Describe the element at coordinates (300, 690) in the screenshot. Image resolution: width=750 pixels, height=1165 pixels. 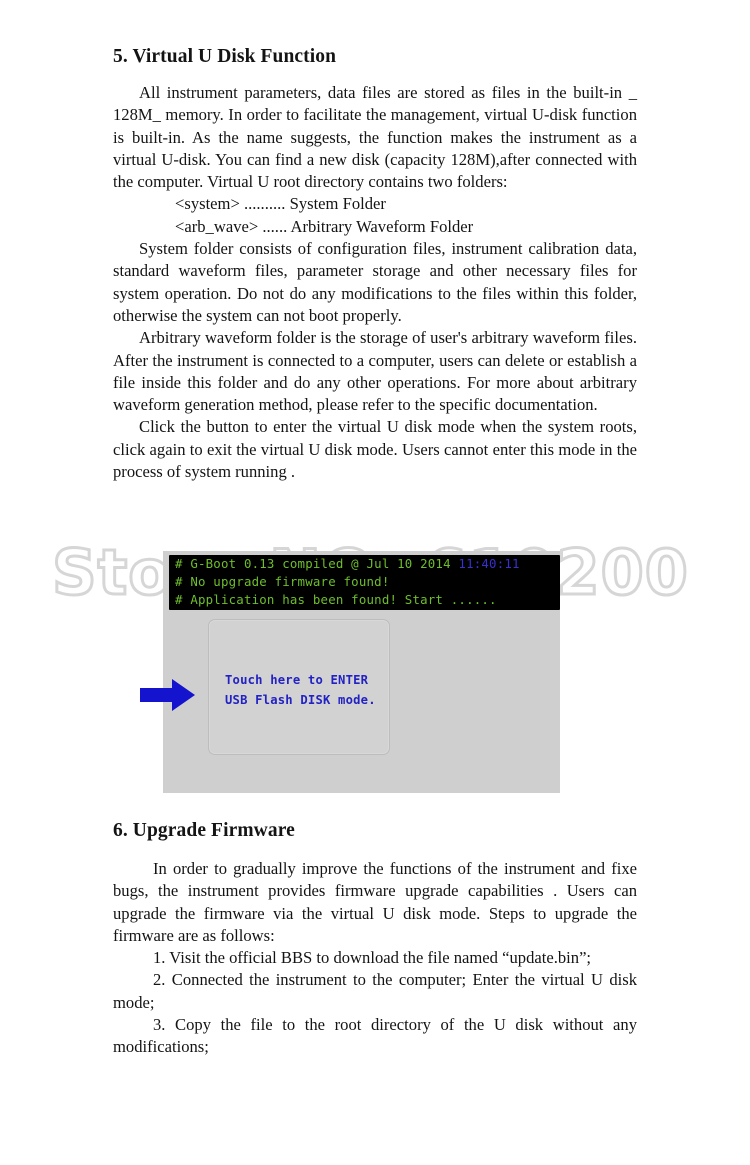
I see `touch-button-label: Touch here to ENTER USB Flash DISK mode.` at that location.